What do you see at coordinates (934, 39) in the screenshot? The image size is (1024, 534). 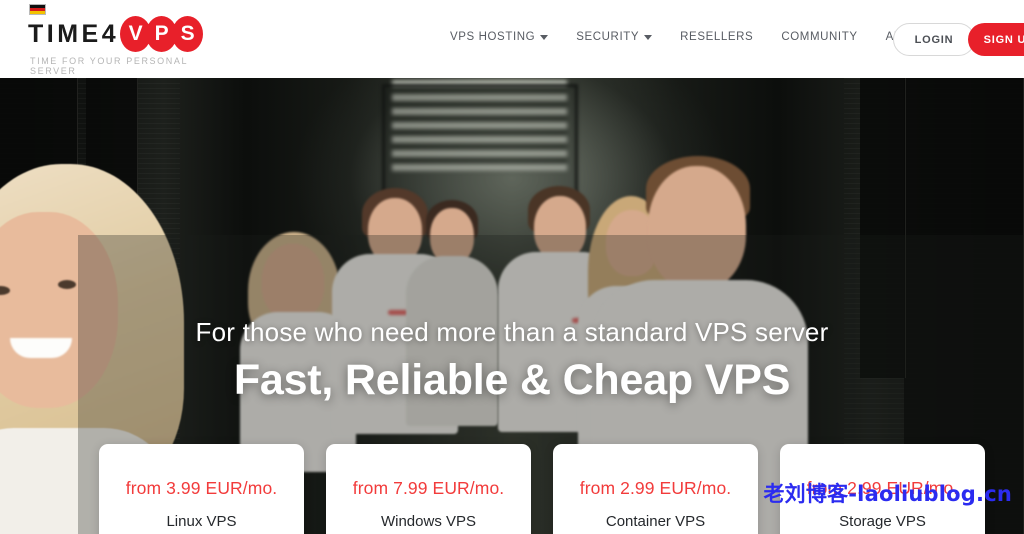 I see `login-button: LOGIN` at bounding box center [934, 39].